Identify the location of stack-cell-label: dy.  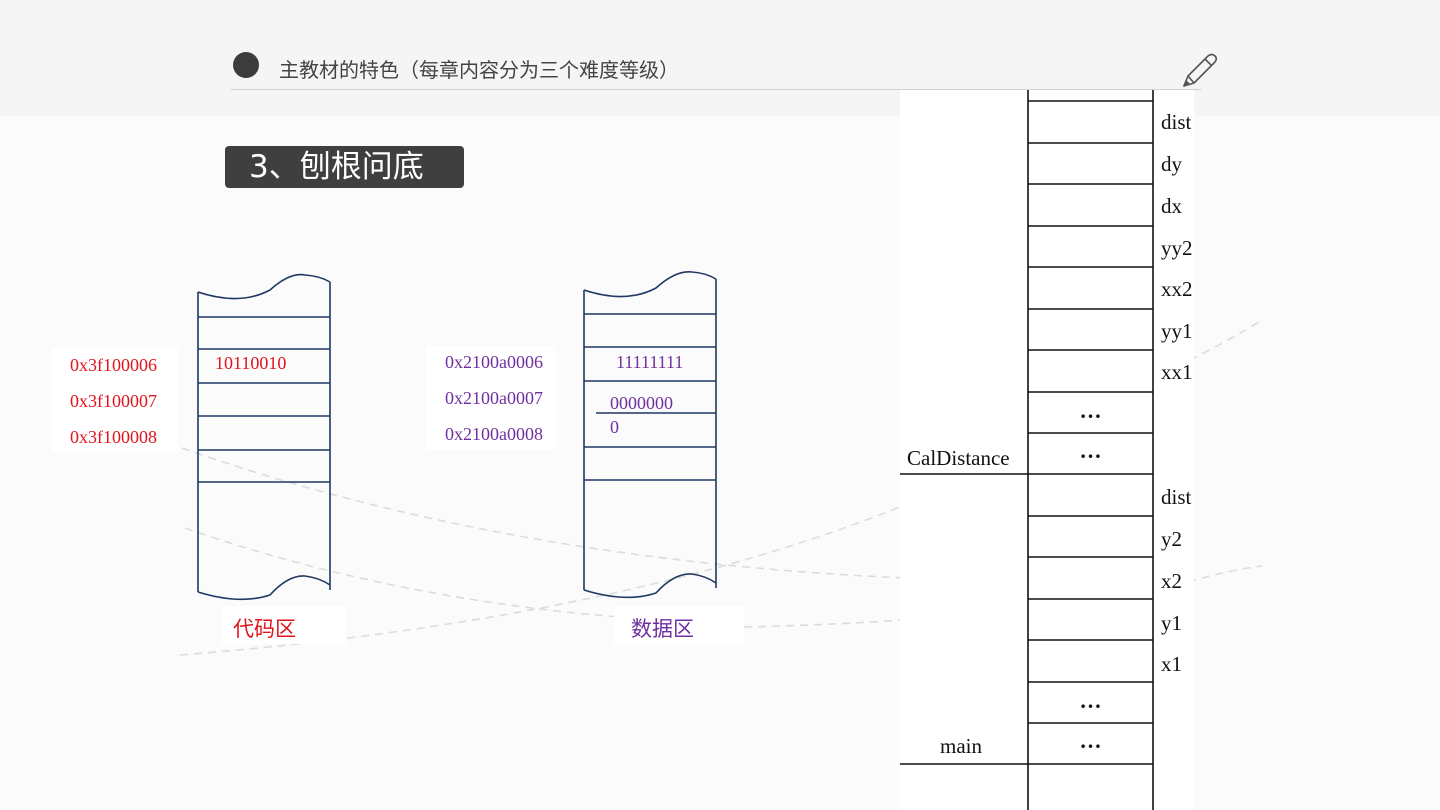
(1171, 164).